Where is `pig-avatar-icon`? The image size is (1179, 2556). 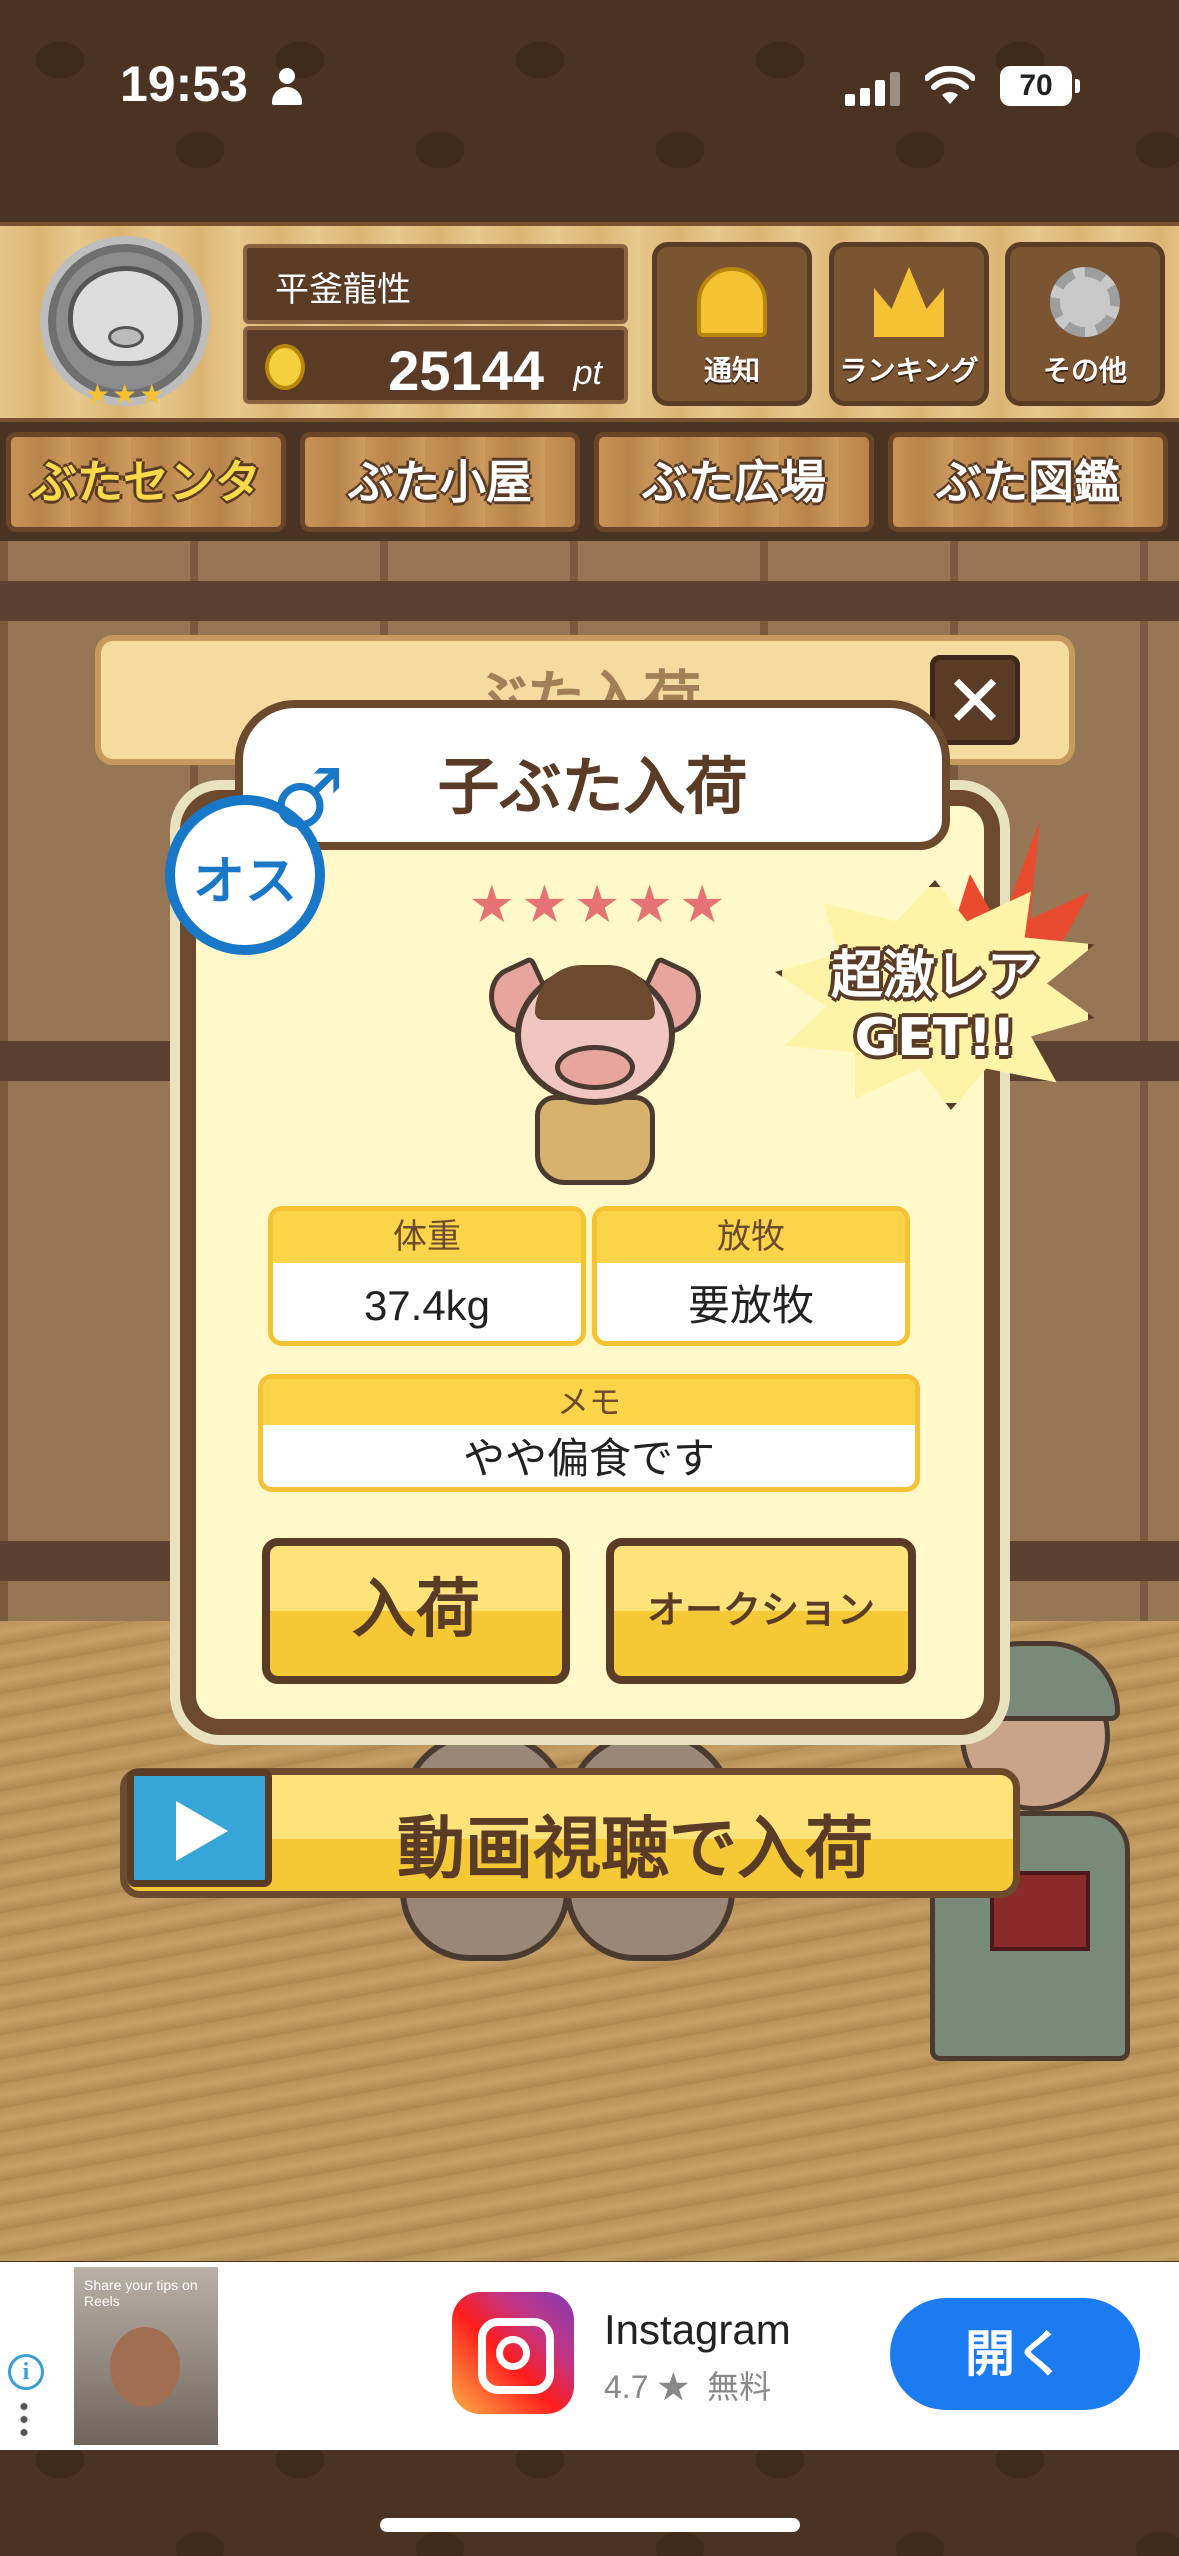
pig-avatar-icon is located at coordinates (125, 316).